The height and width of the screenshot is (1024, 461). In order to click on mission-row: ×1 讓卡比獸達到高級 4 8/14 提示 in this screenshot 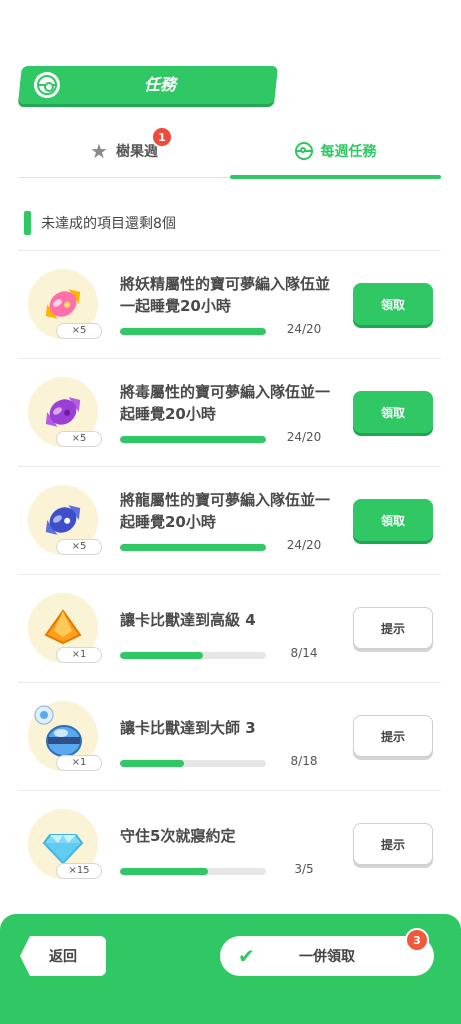, I will do `click(229, 628)`.